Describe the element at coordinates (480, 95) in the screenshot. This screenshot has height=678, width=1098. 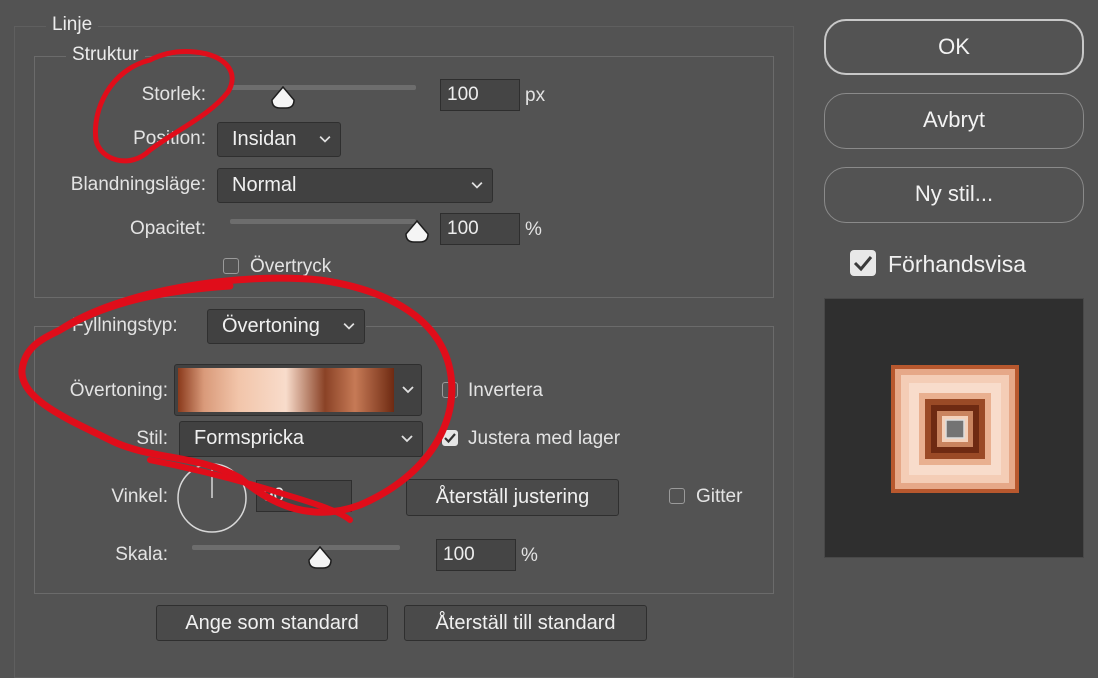
I see `size-input` at that location.